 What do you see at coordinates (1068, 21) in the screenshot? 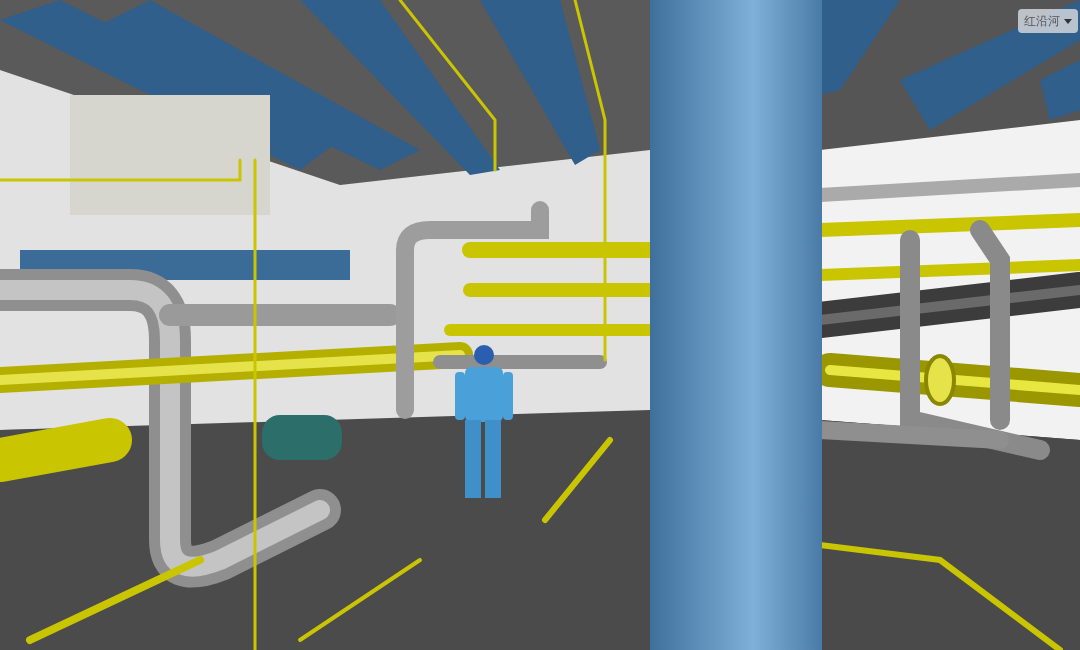
I see `caret-icon` at bounding box center [1068, 21].